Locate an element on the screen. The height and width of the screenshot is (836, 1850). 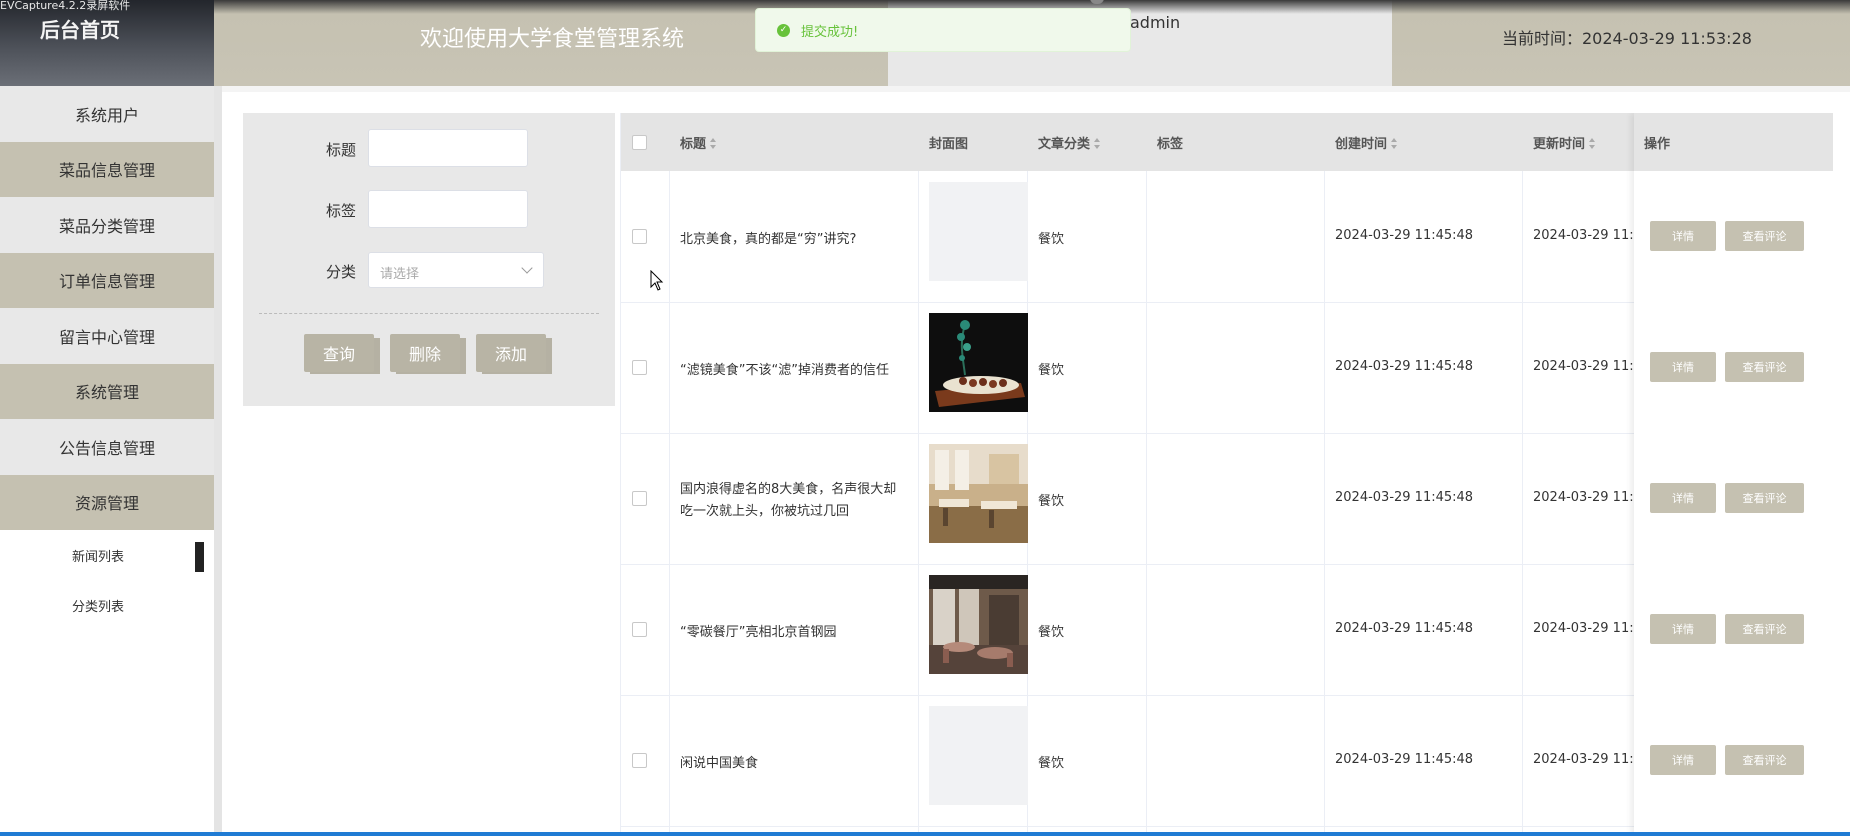
tag-input is located at coordinates (448, 209).